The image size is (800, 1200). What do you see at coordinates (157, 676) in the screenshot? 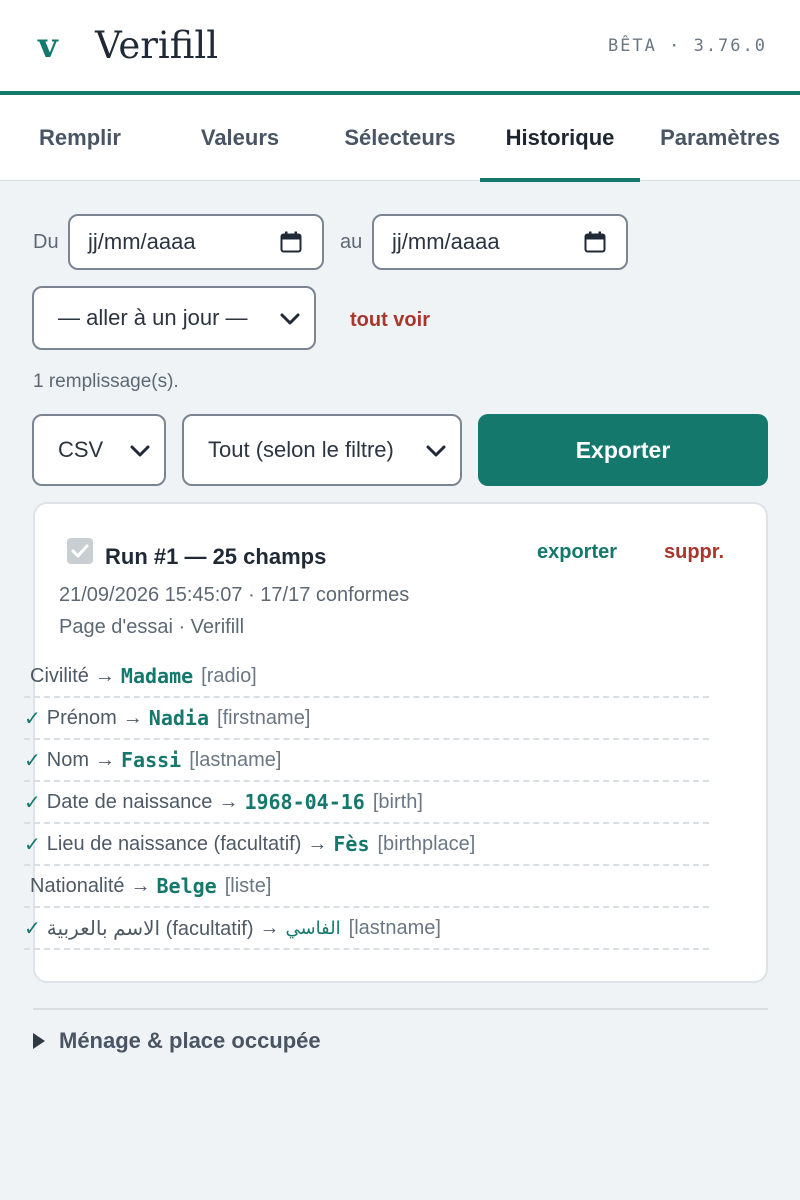
I see `field-value: Madame` at bounding box center [157, 676].